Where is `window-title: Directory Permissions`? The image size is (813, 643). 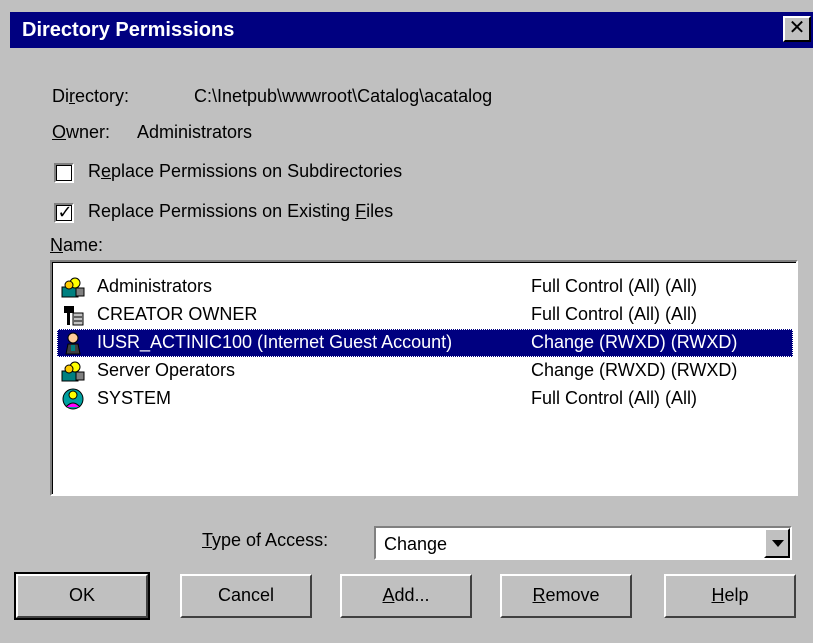 window-title: Directory Permissions is located at coordinates (128, 30).